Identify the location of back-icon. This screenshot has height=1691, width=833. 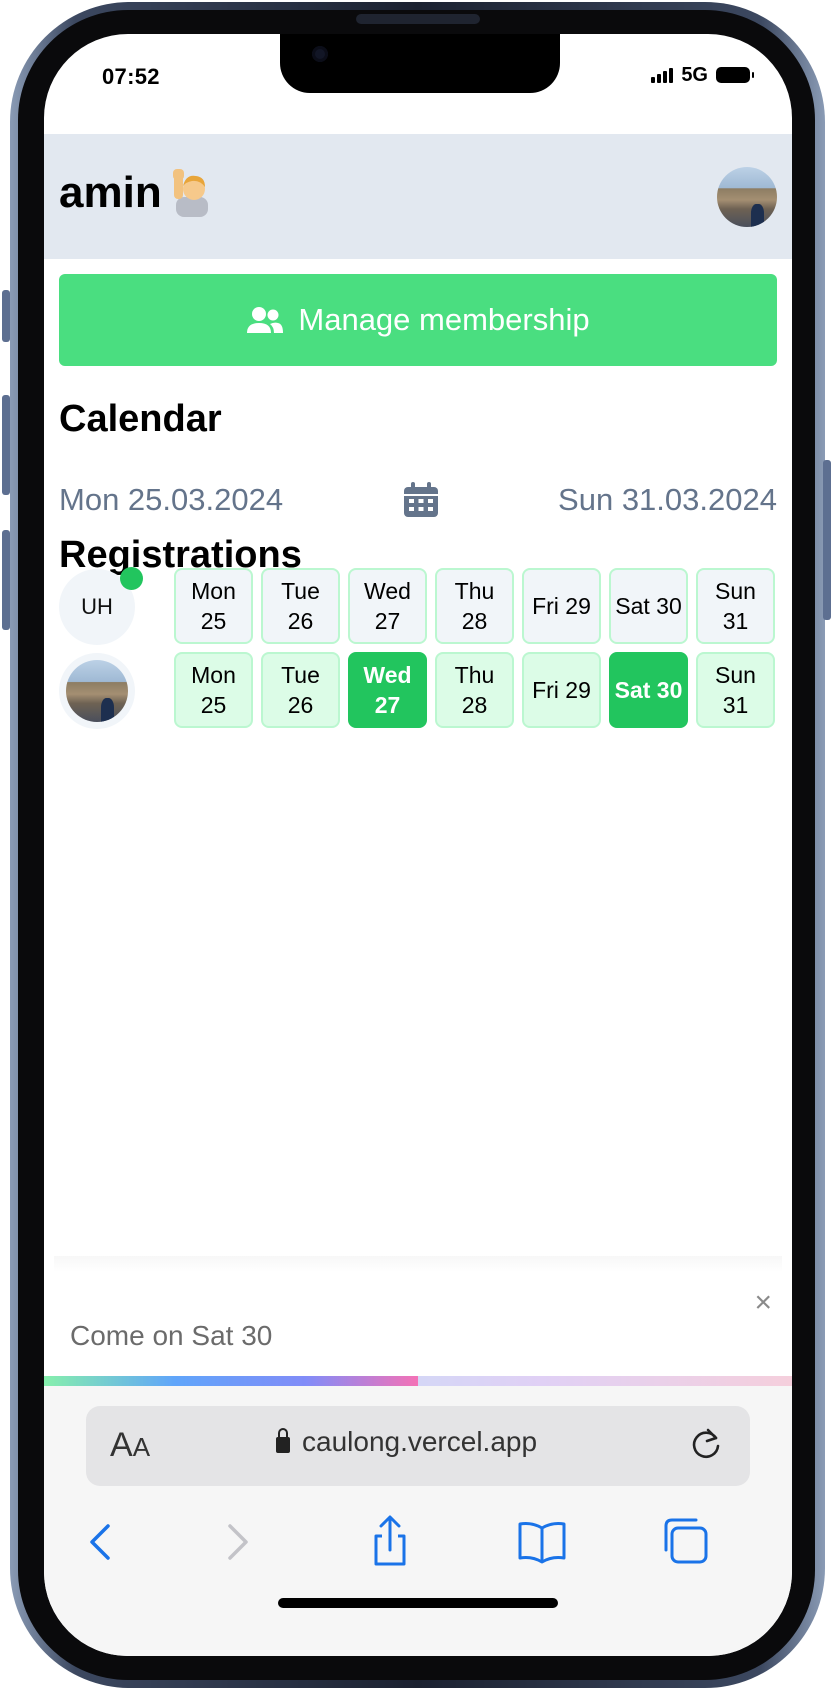
(100, 1542).